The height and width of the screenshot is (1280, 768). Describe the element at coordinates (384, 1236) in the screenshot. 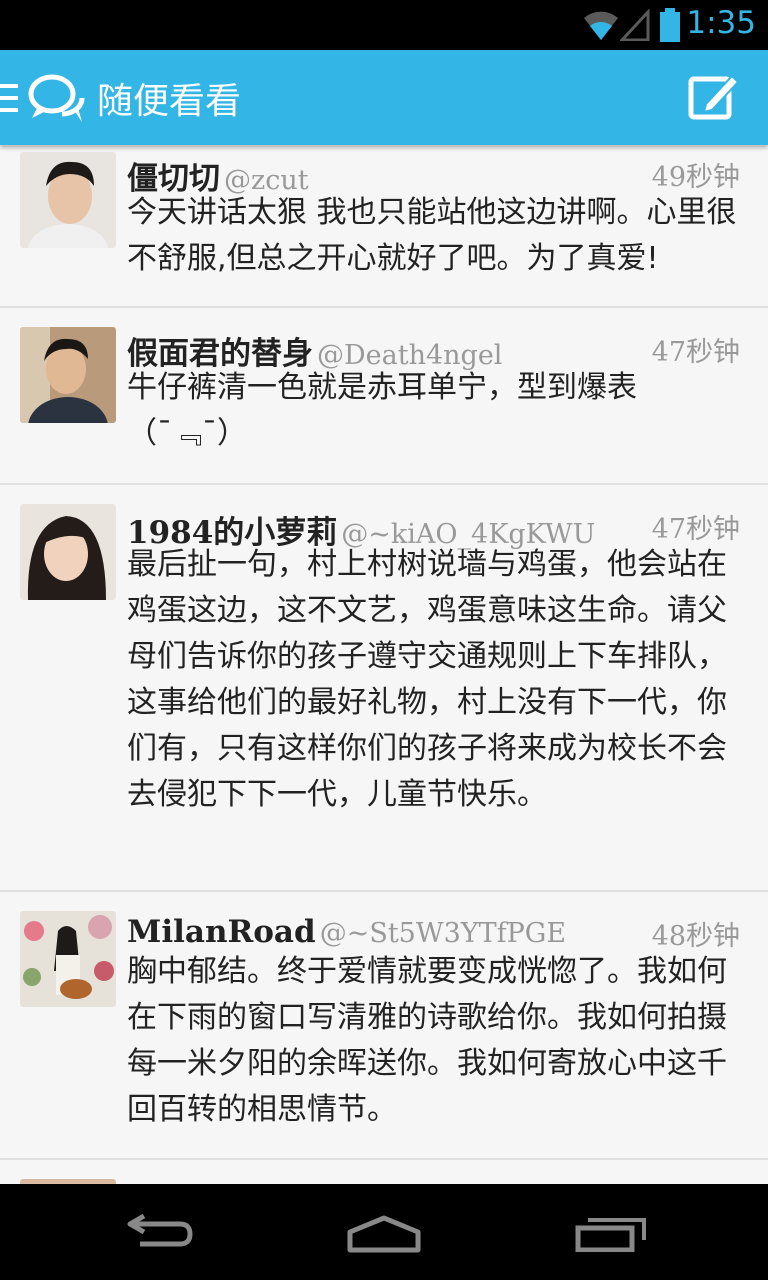

I see `home-icon` at that location.